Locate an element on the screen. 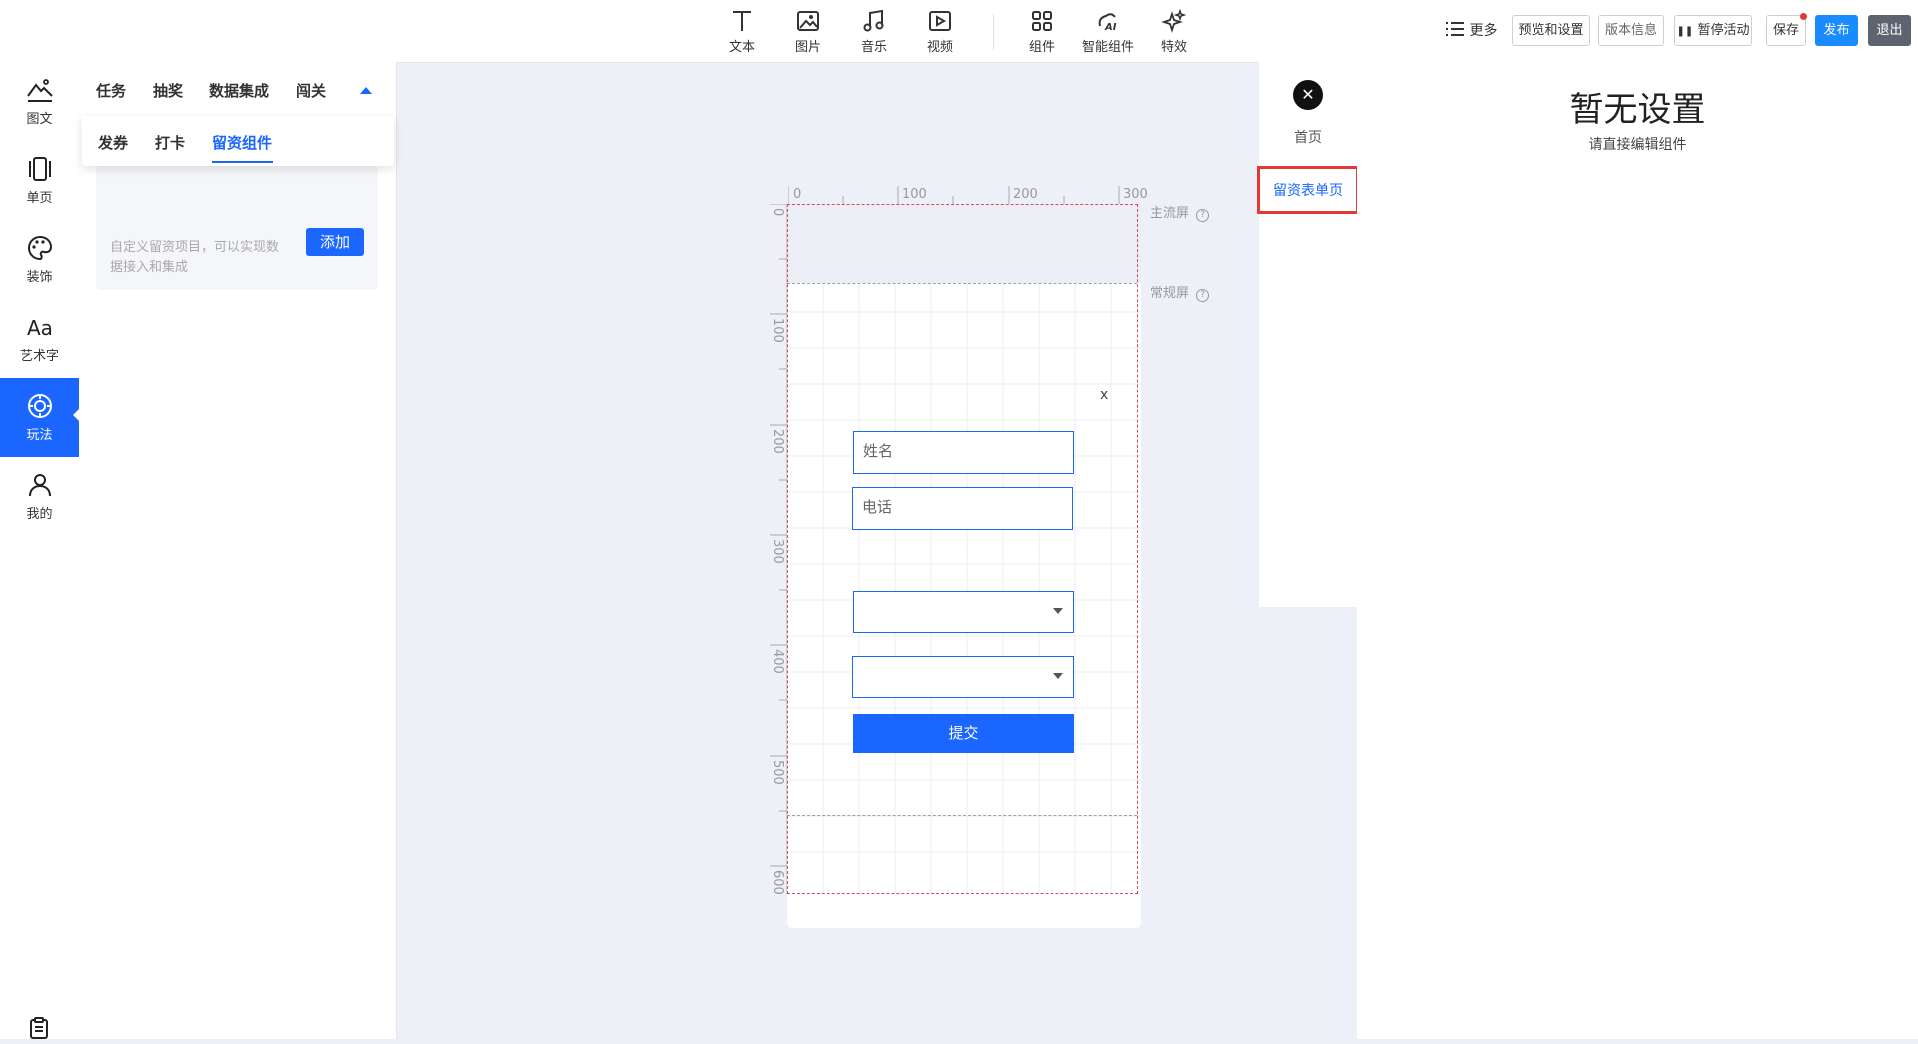 The image size is (1918, 1044). category-tab-data-integration: 数据集成 is located at coordinates (239, 90).